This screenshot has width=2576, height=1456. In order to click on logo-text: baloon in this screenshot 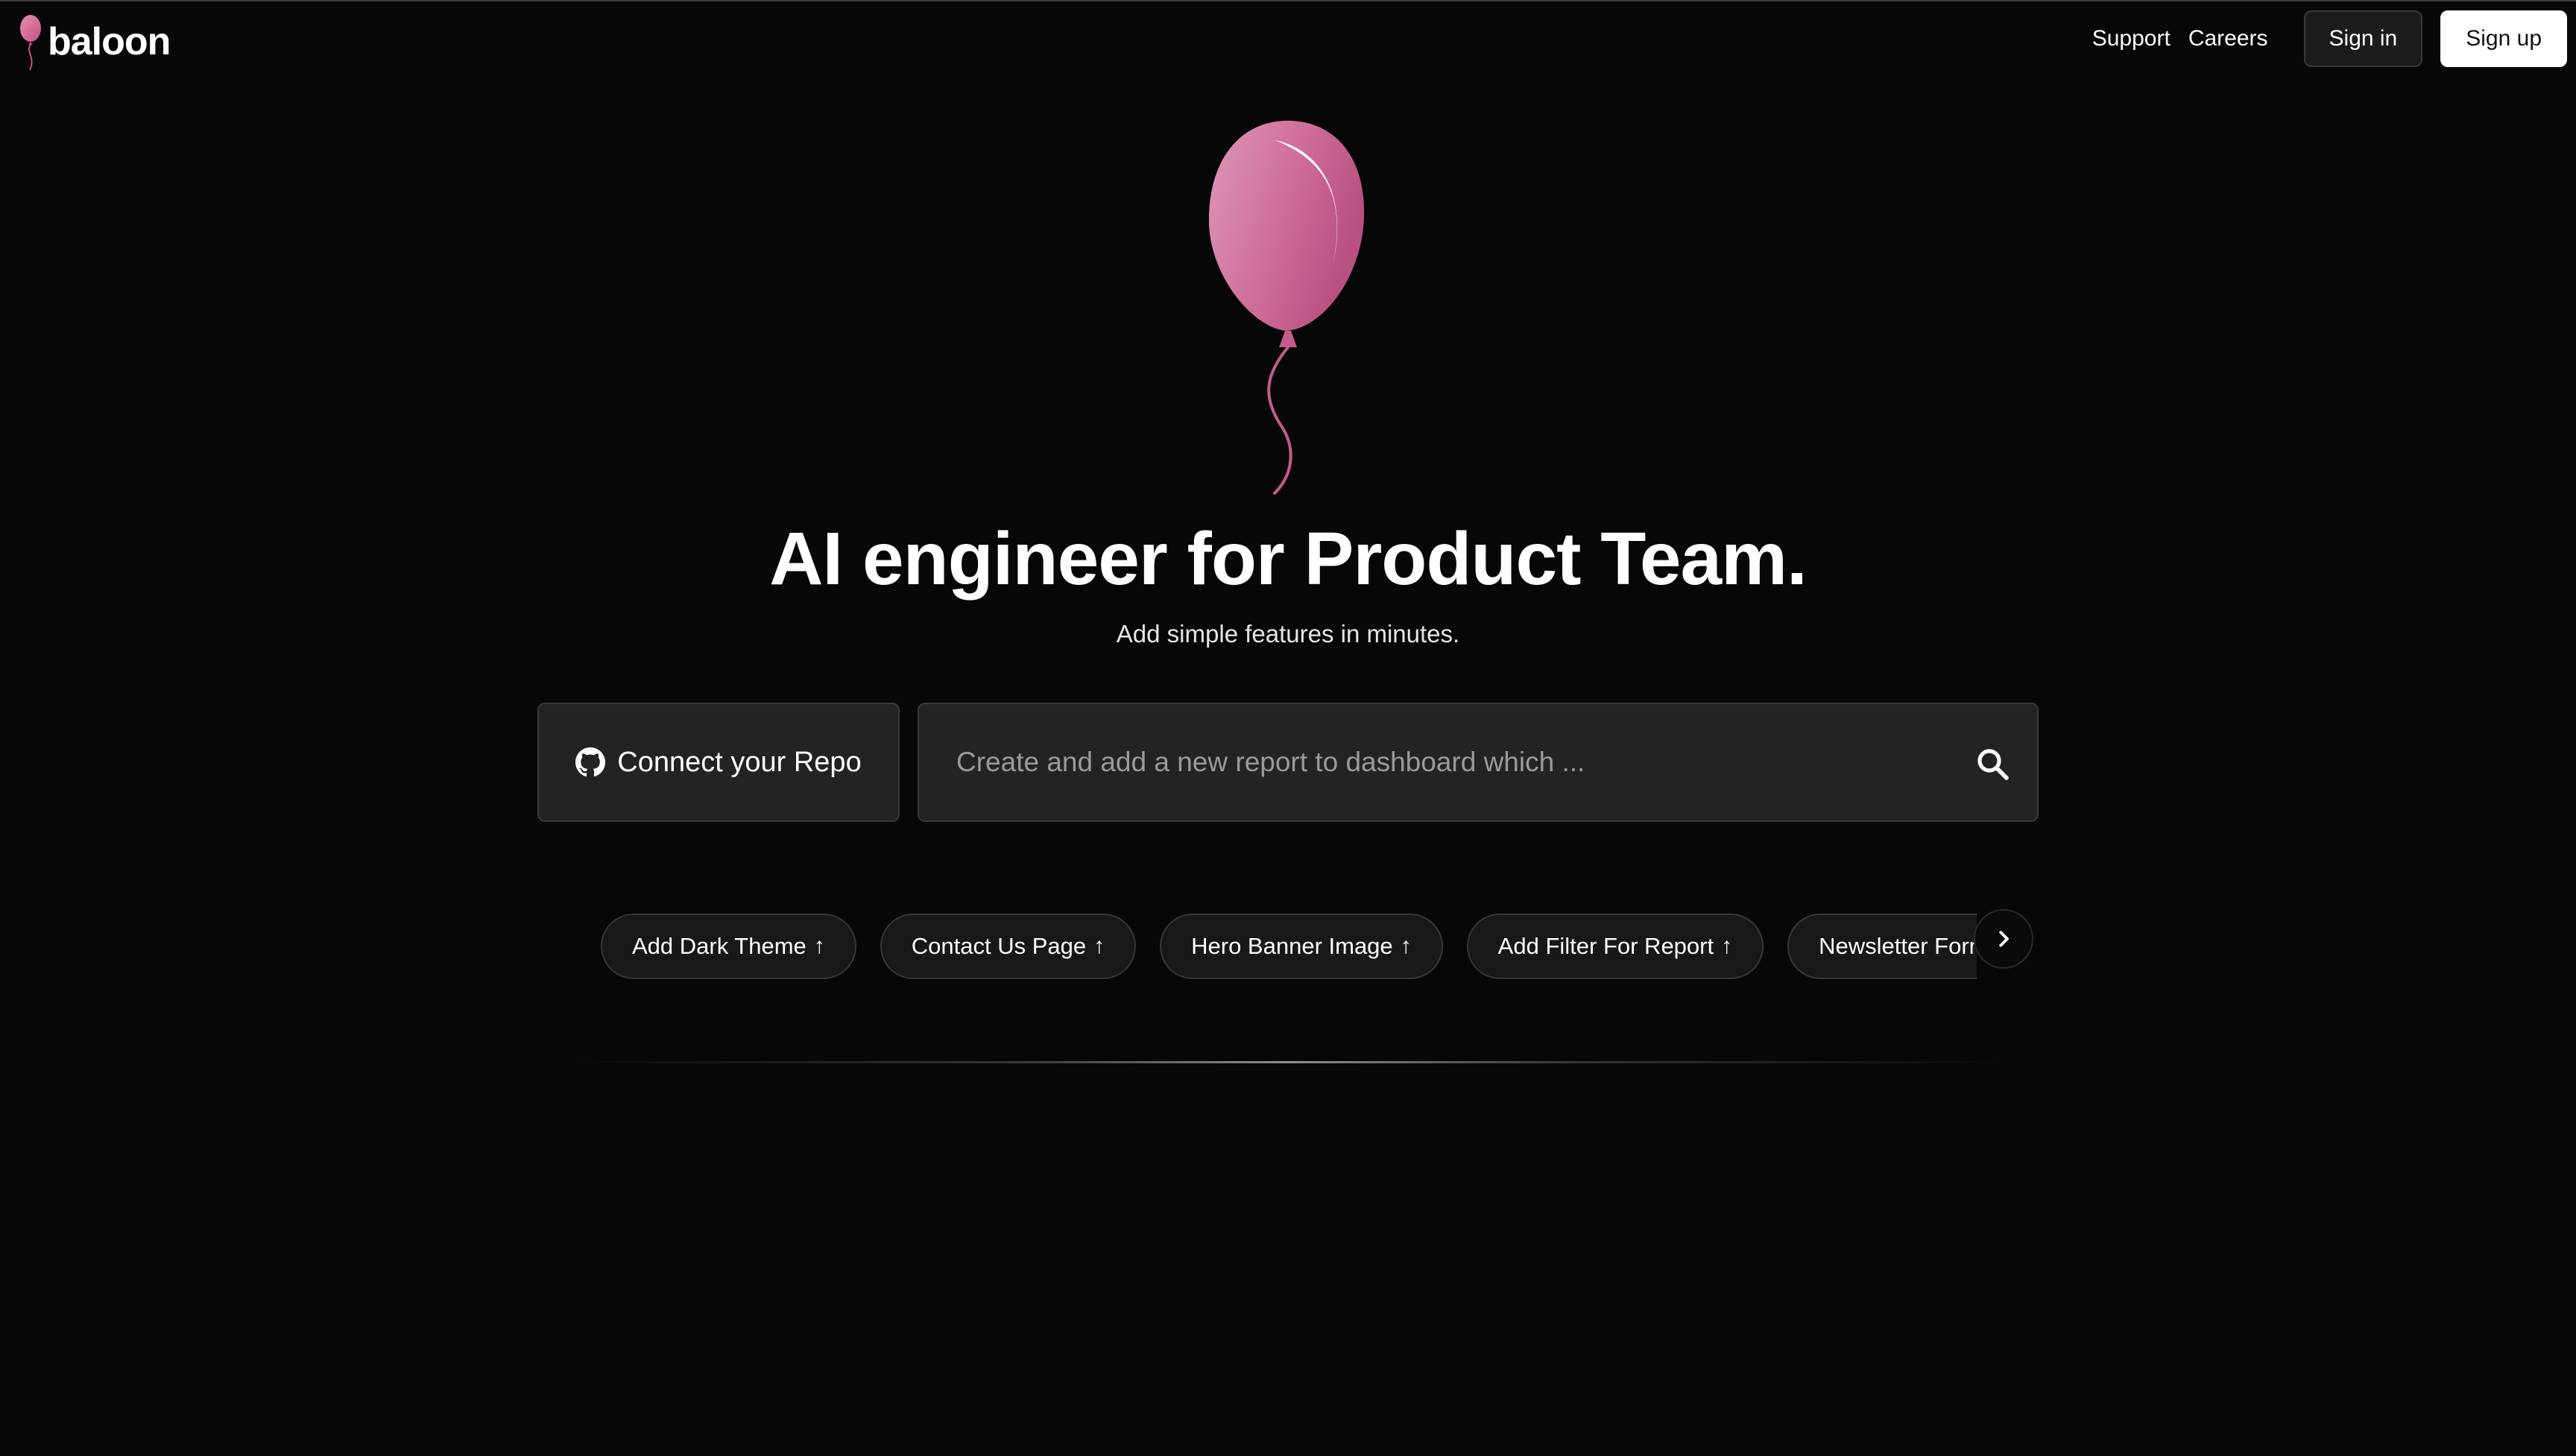, I will do `click(110, 41)`.